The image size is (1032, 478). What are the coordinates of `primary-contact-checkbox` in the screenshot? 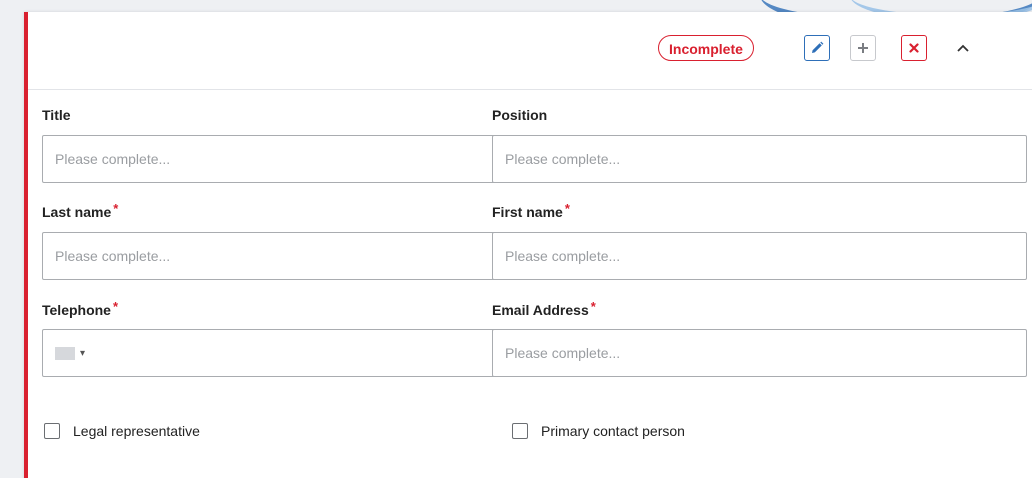 It's located at (520, 431).